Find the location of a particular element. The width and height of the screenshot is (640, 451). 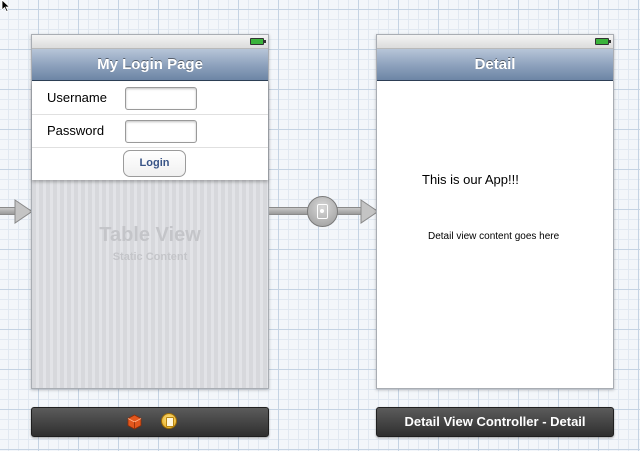

cursor-icon is located at coordinates (6, 6).